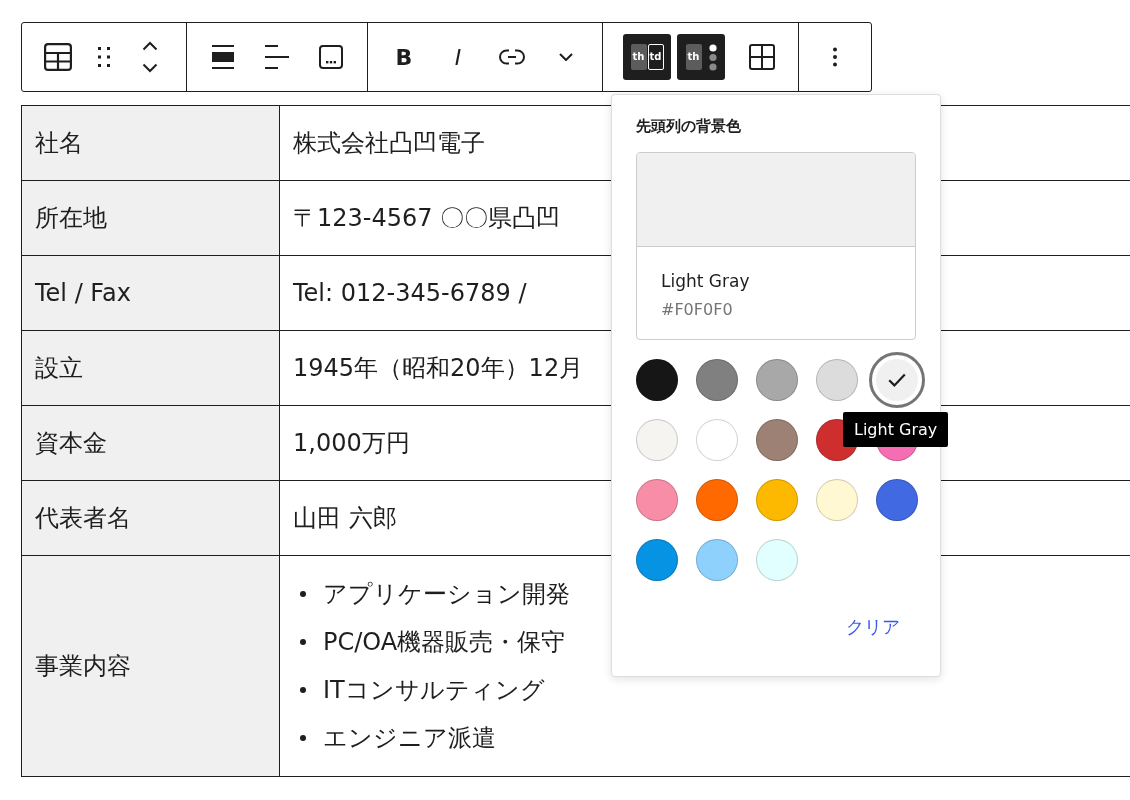  What do you see at coordinates (458, 57) in the screenshot?
I see `italic-button: I` at bounding box center [458, 57].